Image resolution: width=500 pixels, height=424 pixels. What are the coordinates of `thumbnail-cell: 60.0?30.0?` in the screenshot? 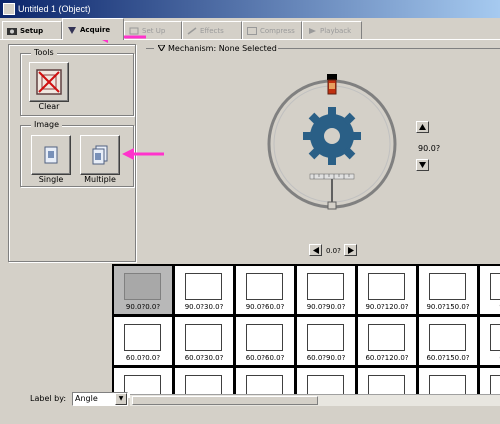 It's located at (204, 341).